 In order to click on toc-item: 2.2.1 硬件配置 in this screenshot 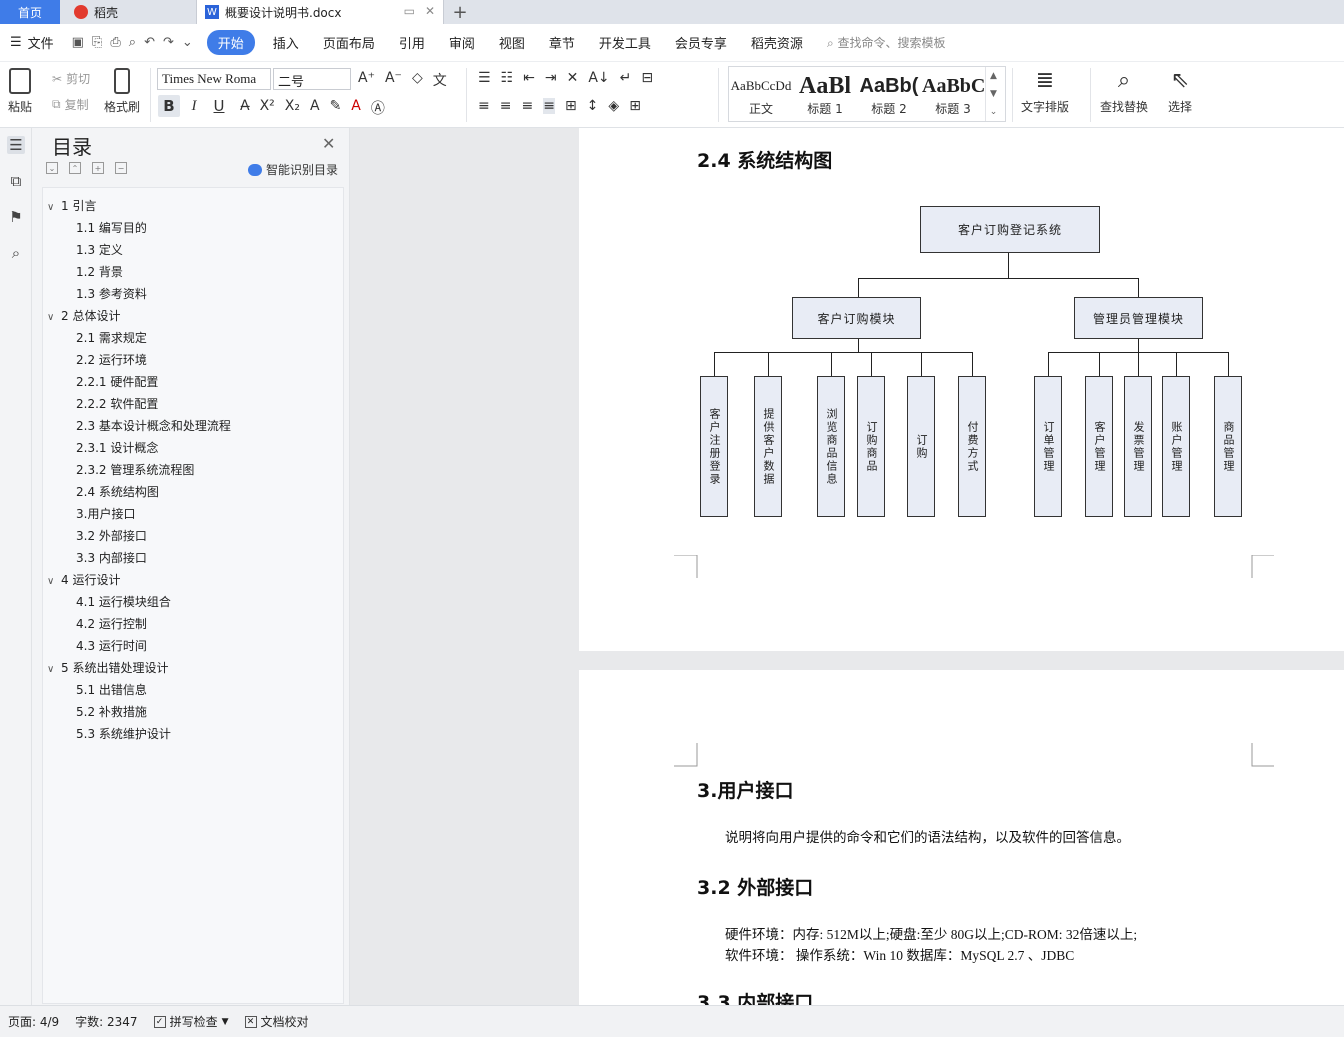, I will do `click(117, 381)`.